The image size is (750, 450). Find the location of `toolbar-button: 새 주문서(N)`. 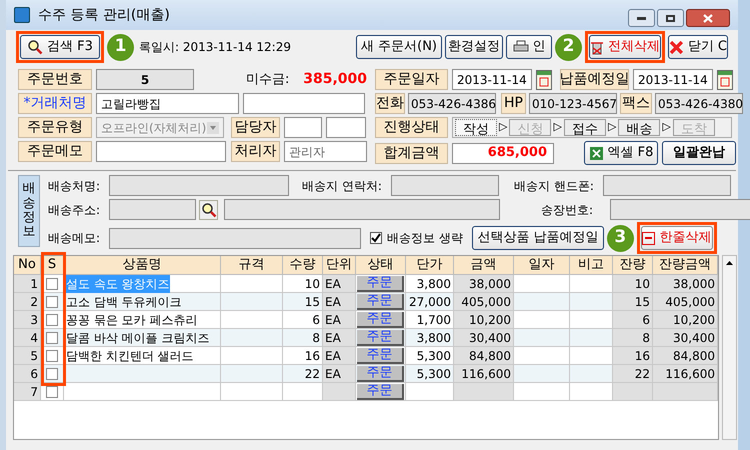

toolbar-button: 새 주문서(N) is located at coordinates (399, 47).